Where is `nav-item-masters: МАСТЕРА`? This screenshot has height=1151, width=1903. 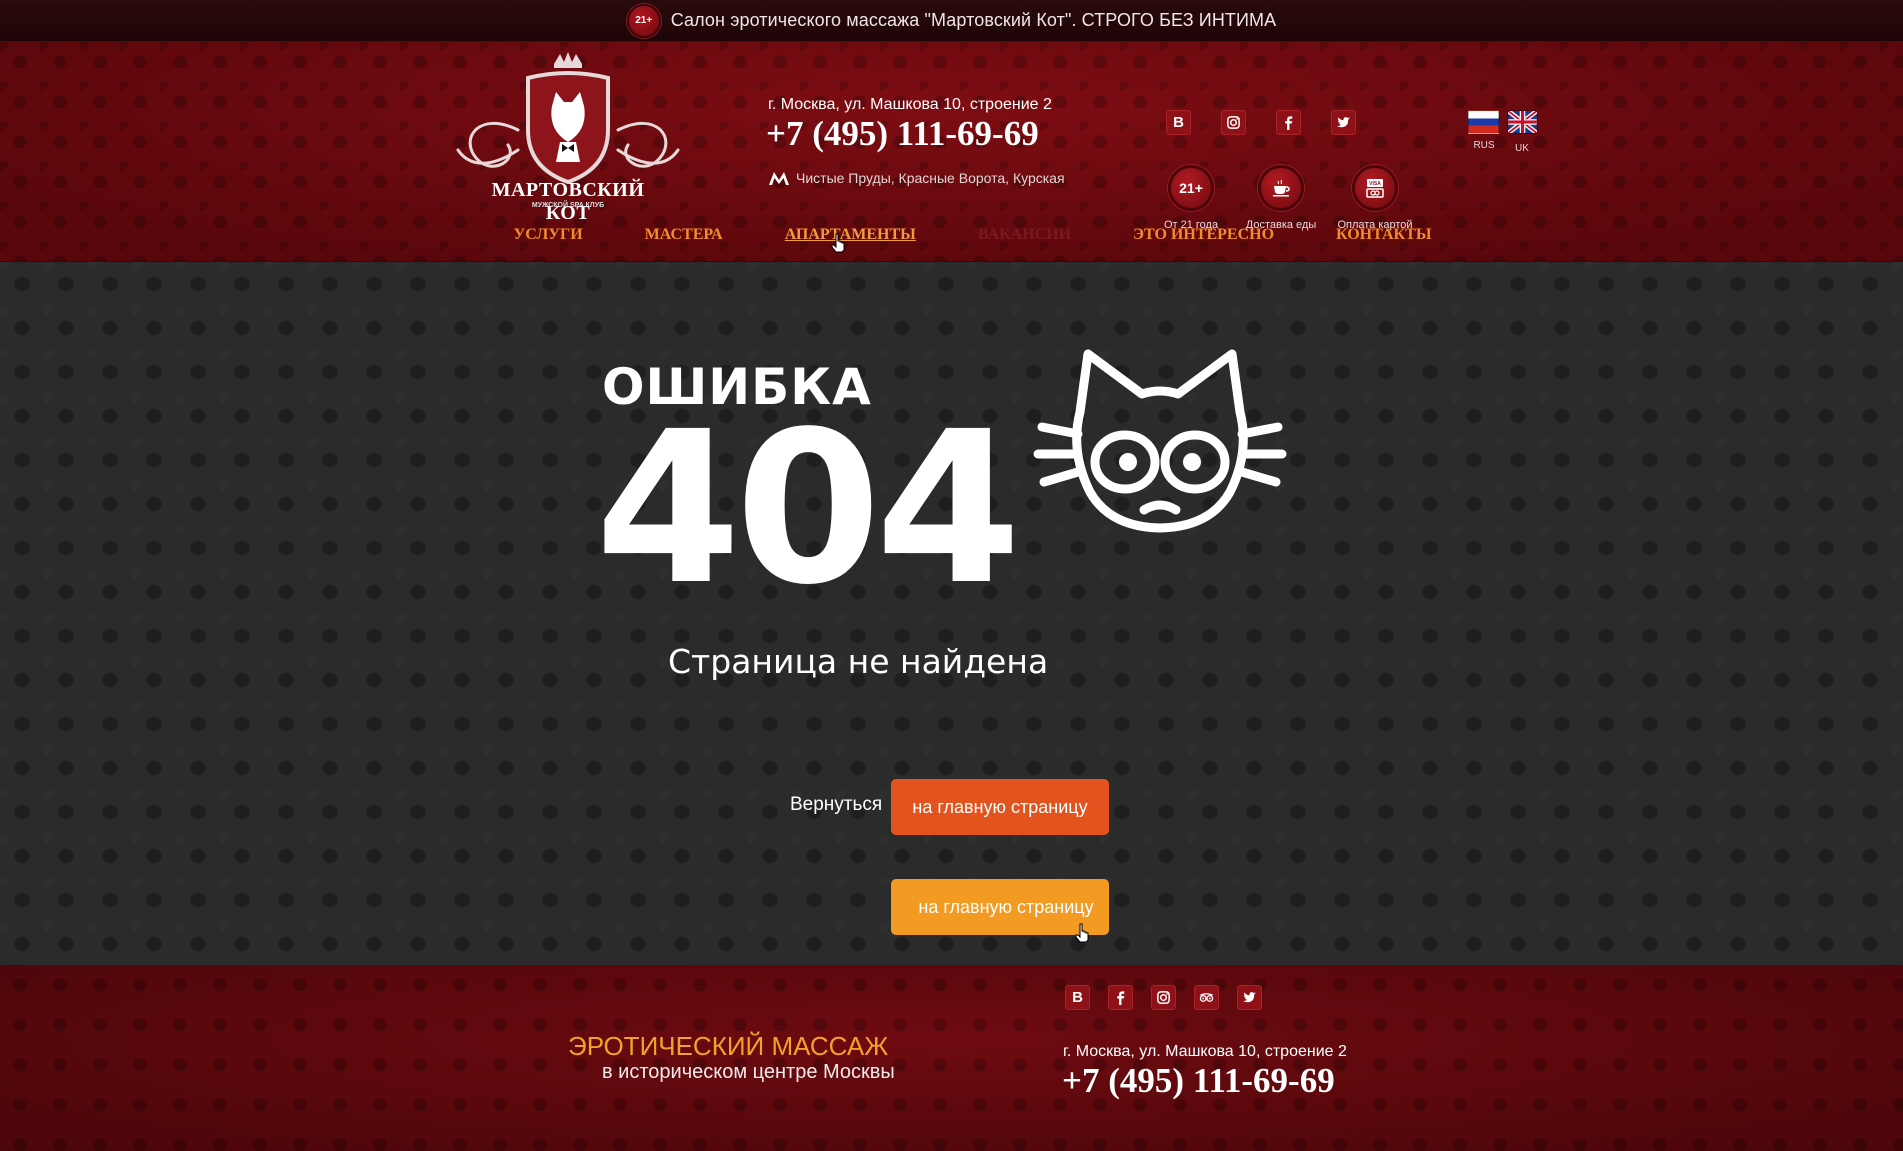
nav-item-masters: МАСТЕРА is located at coordinates (684, 235).